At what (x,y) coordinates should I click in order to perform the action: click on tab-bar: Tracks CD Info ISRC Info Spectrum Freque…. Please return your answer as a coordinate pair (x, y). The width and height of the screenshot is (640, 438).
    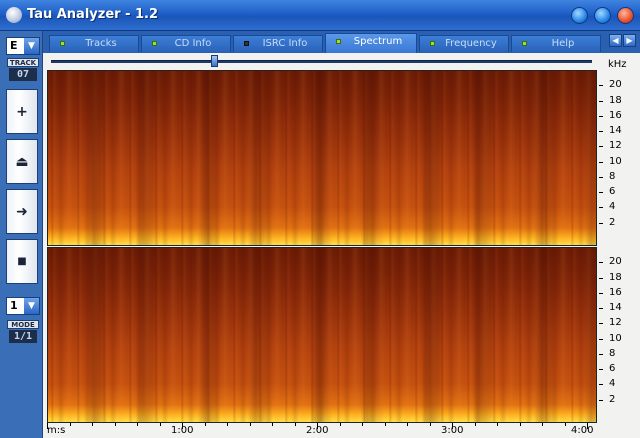
    Looking at the image, I should click on (341, 42).